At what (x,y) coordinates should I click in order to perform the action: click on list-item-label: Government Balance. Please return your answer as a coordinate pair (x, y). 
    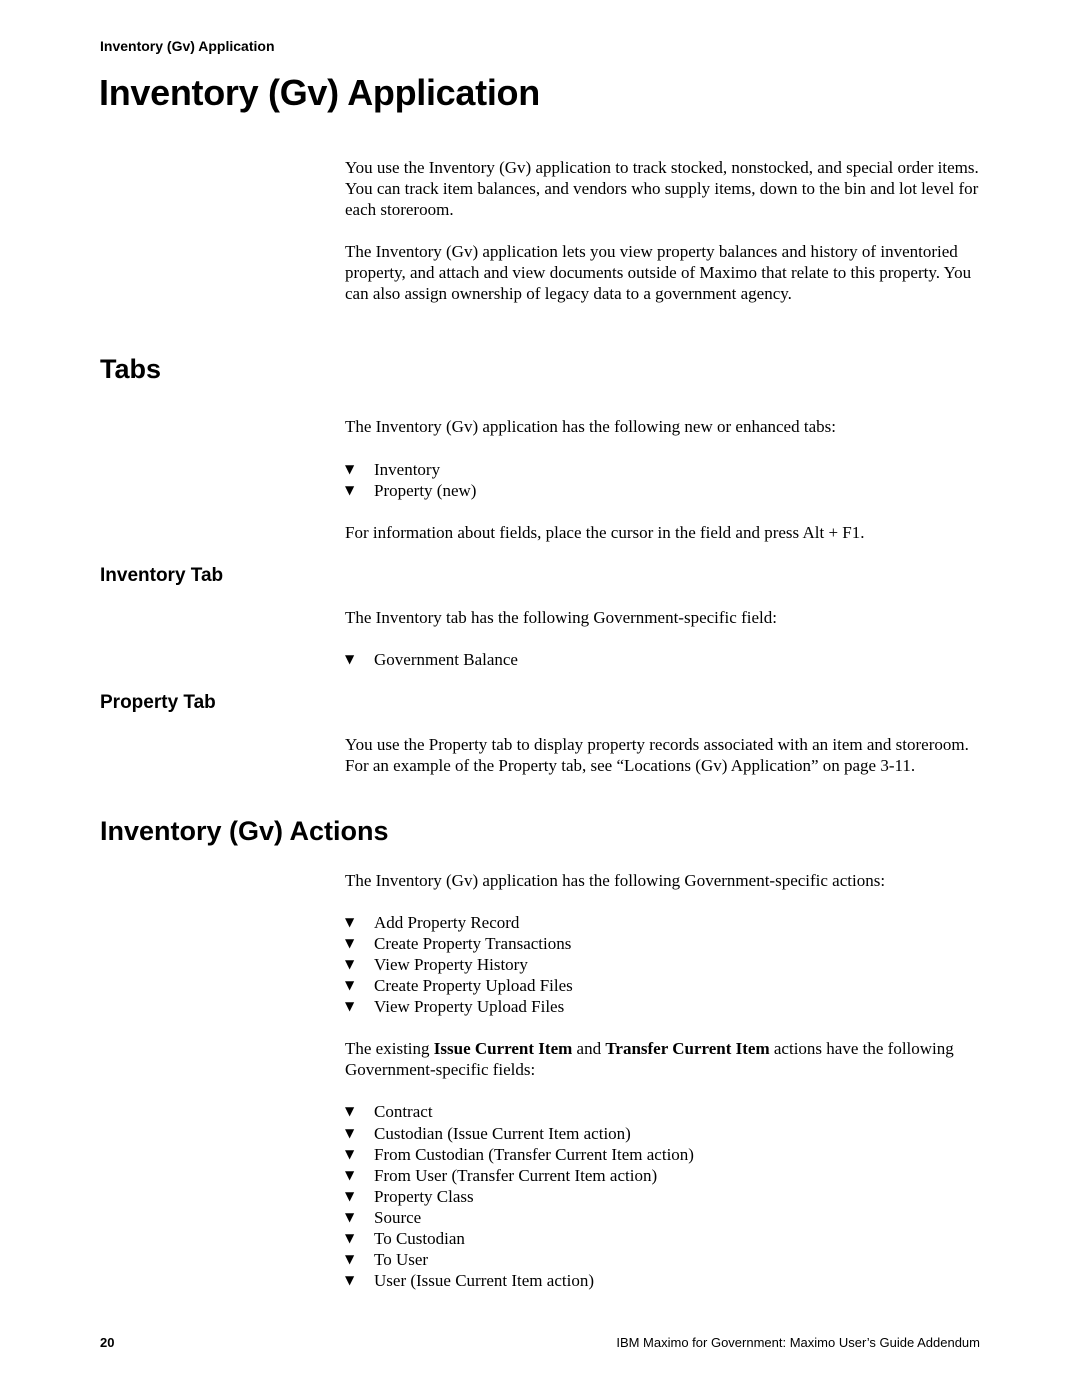
    Looking at the image, I should click on (446, 659).